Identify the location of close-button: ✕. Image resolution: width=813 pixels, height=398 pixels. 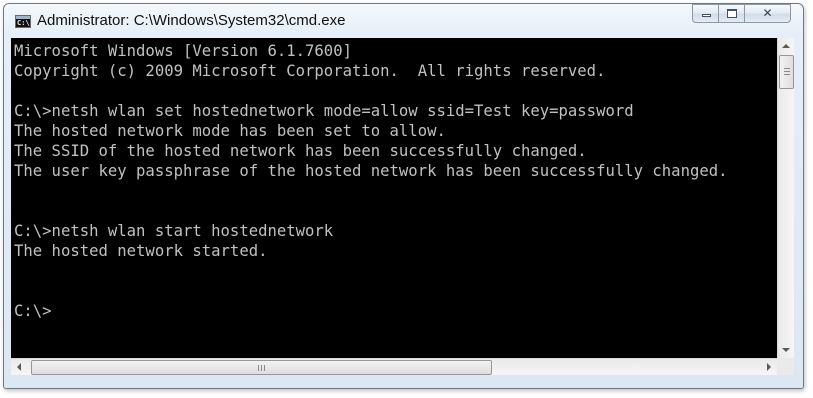
(767, 13).